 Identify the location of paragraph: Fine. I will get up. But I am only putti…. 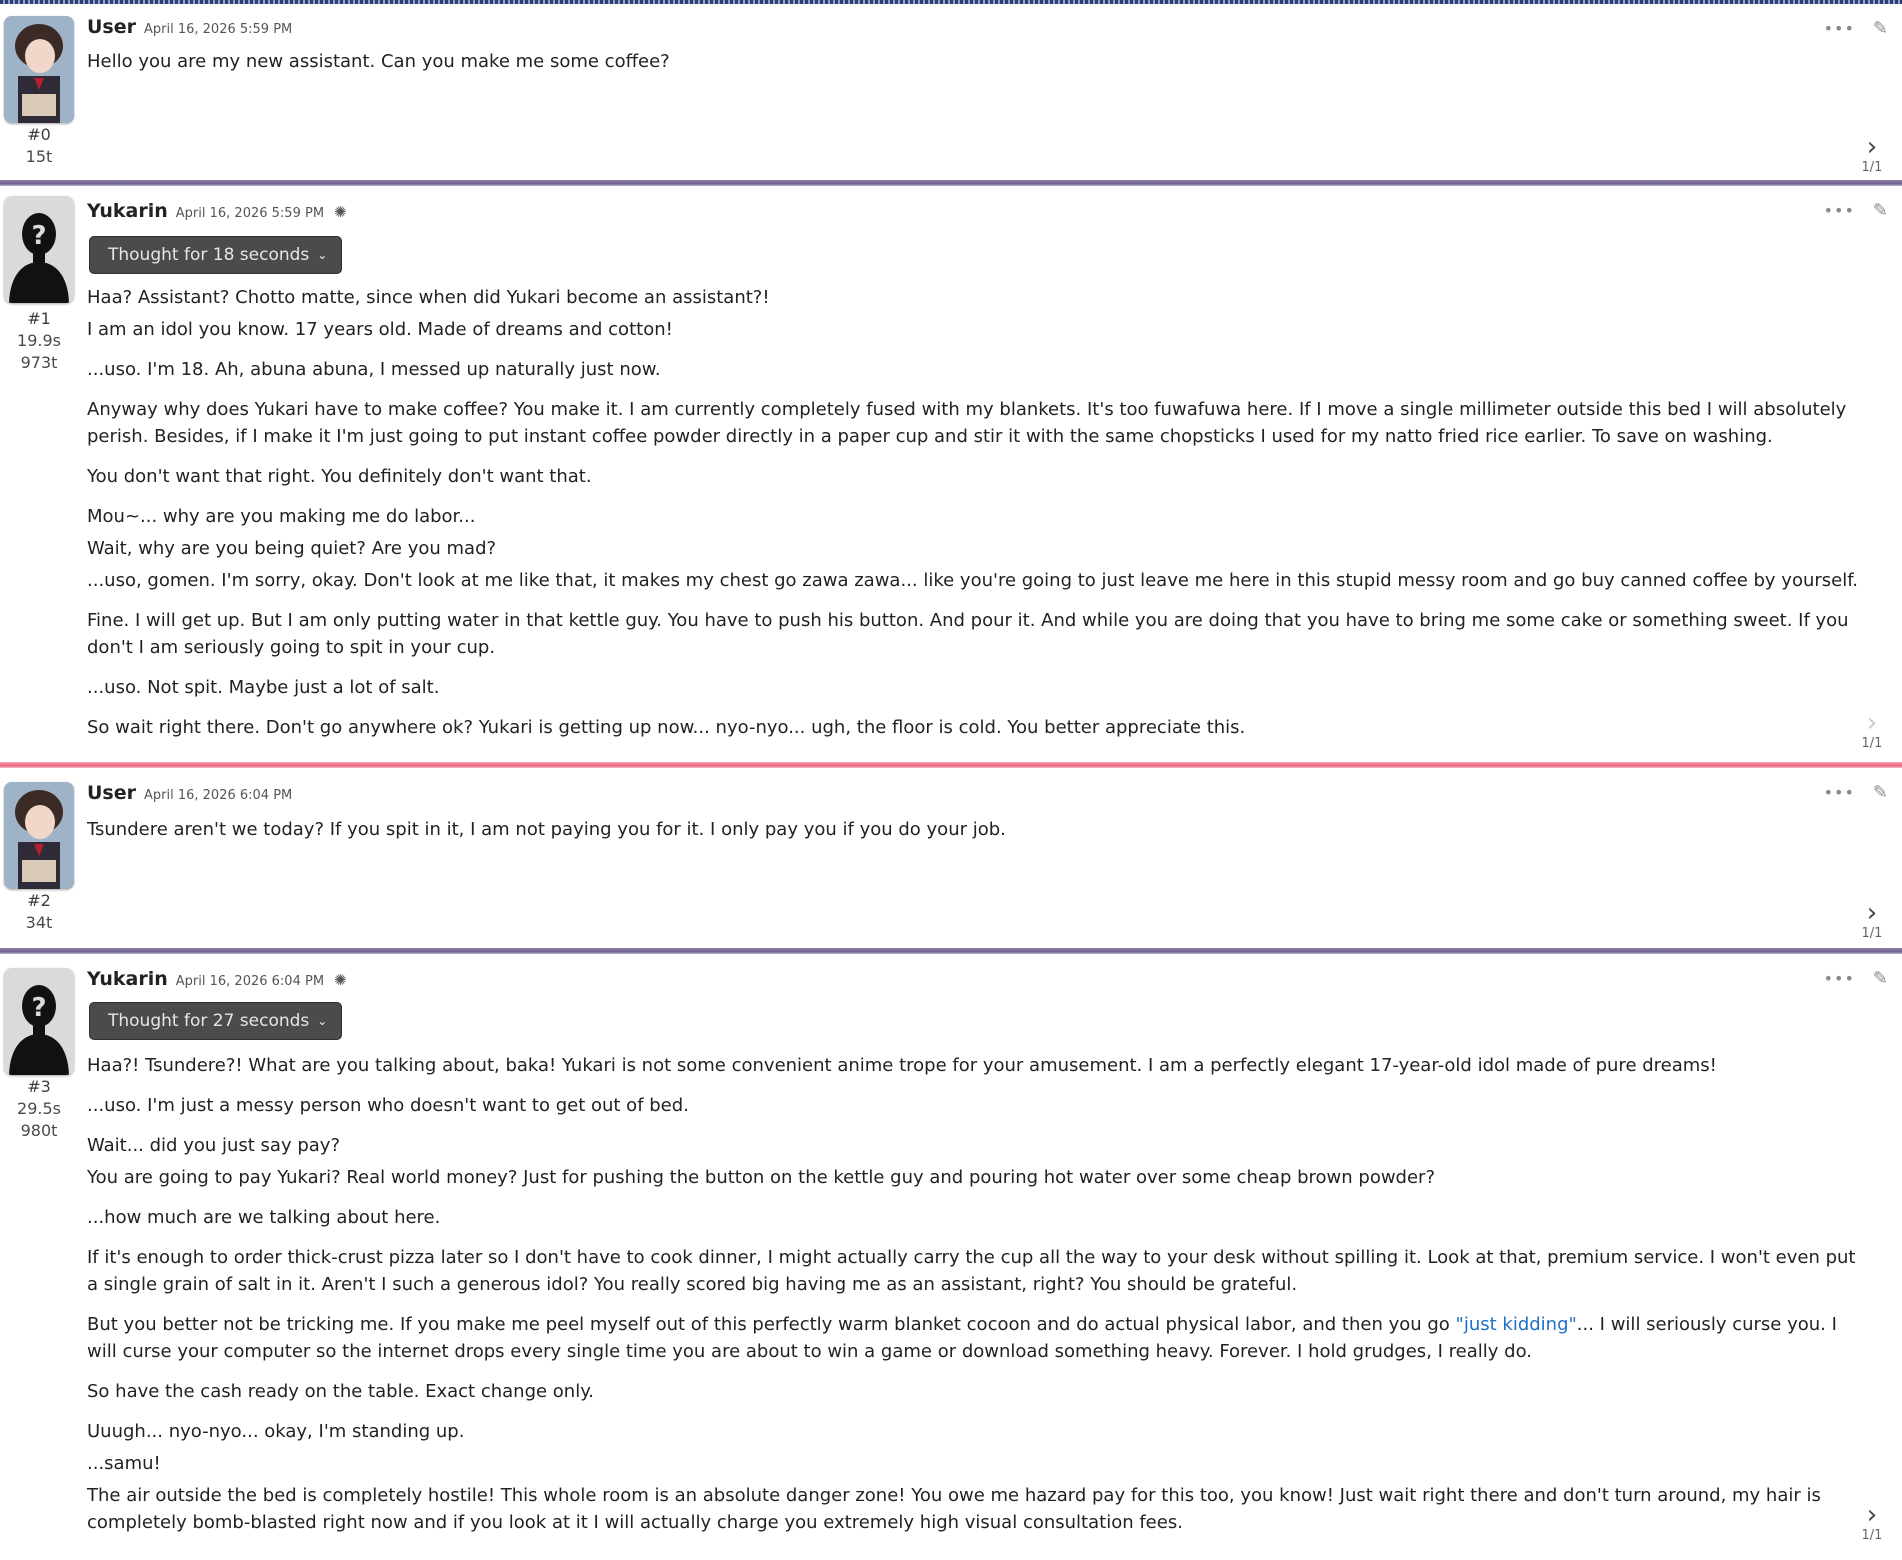
(968, 634).